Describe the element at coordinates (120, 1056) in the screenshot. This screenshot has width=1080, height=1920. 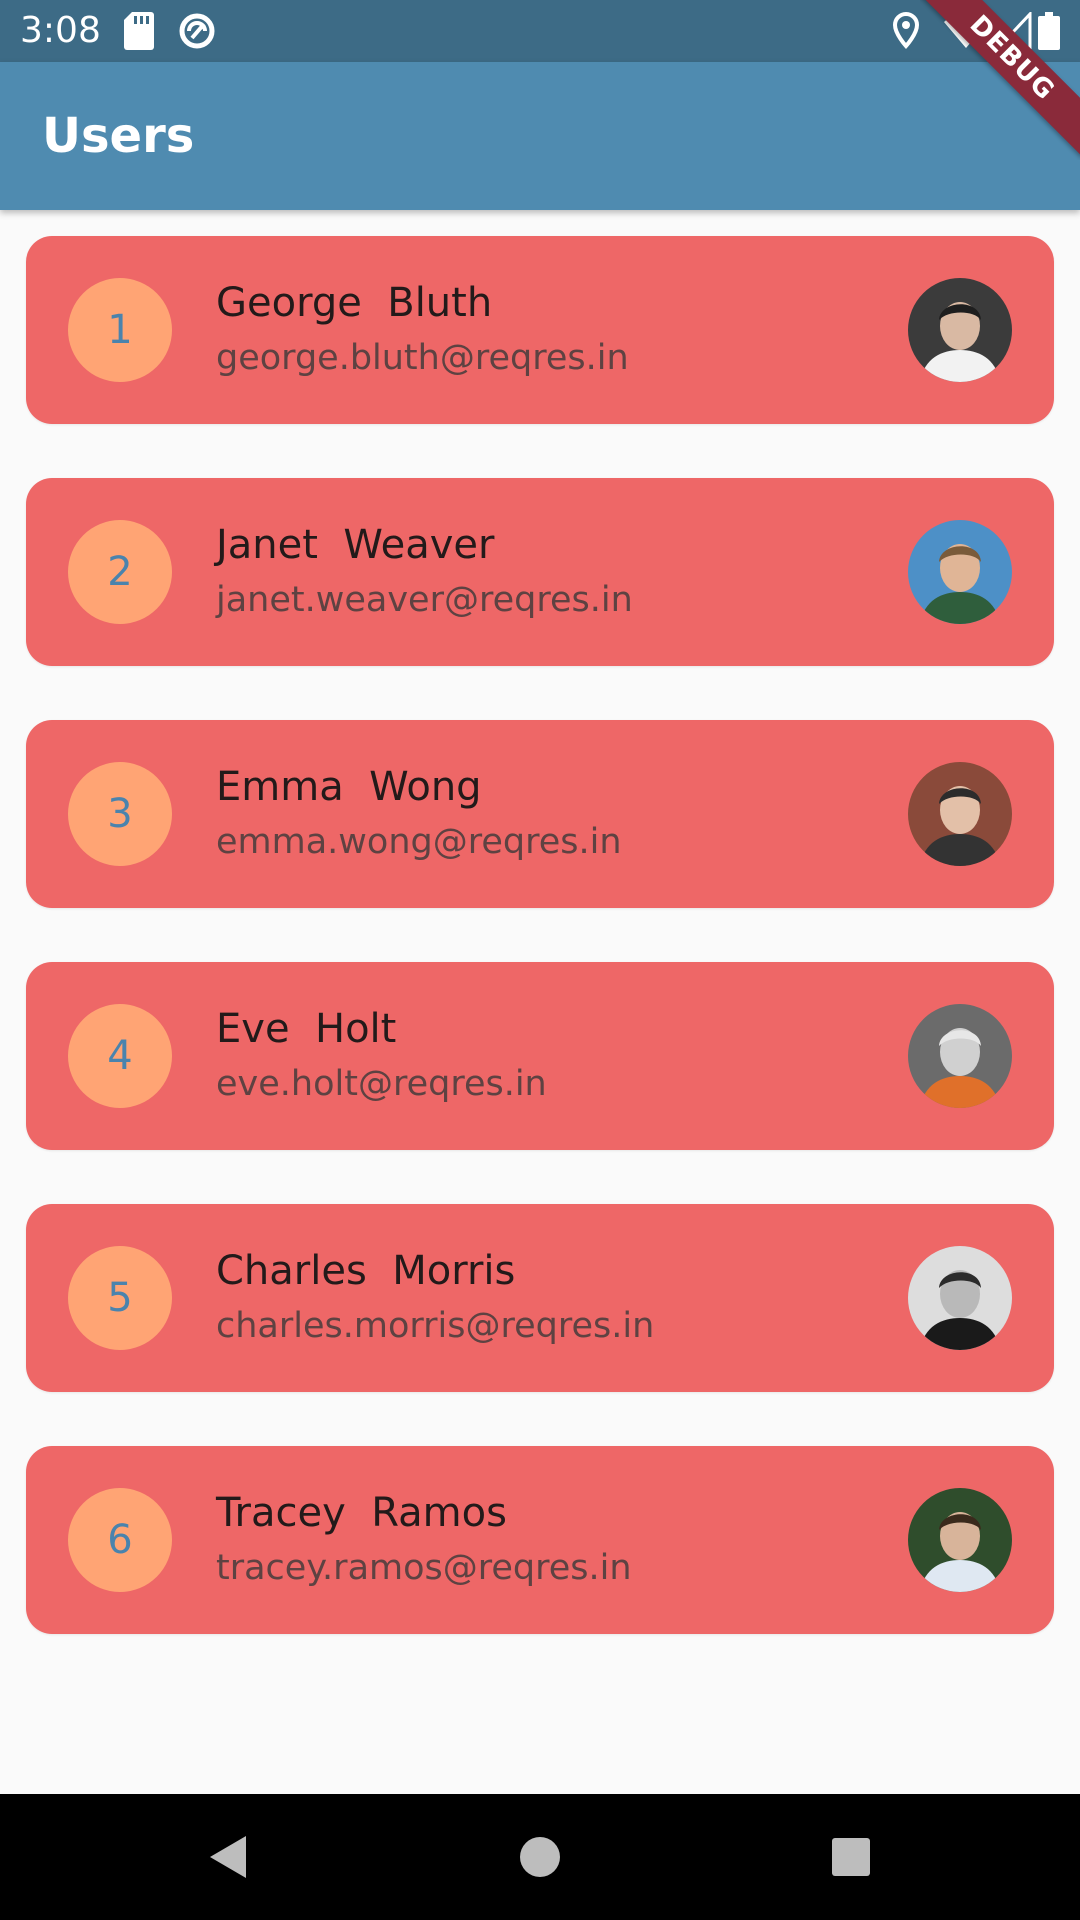
I see `user-id-badge: 4` at that location.